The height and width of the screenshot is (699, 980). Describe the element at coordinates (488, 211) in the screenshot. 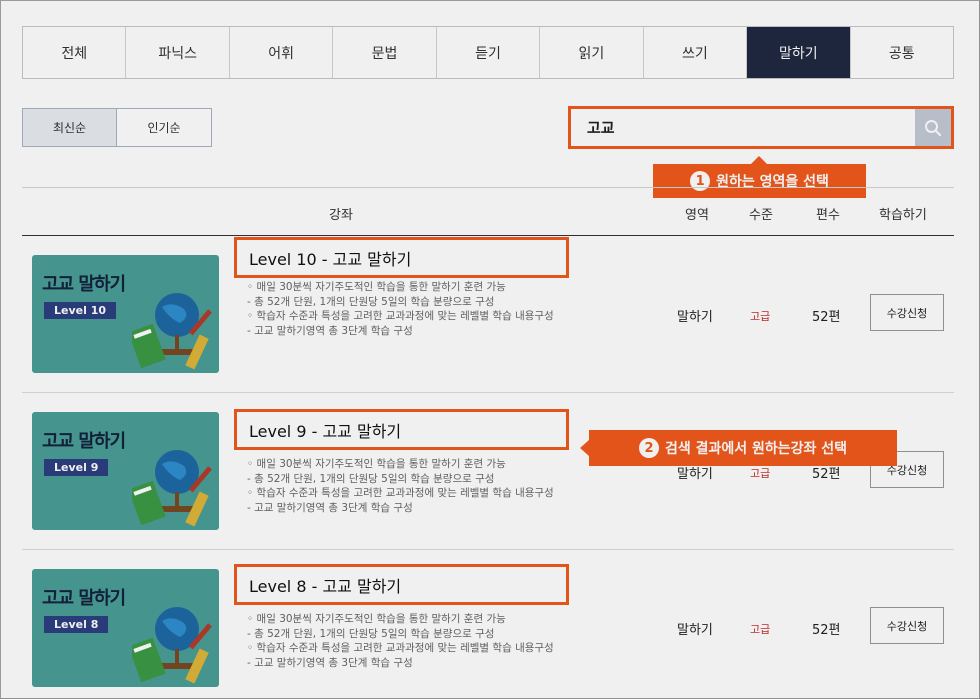

I see `table-header: 강좌 영역 수준 편수 학습하기` at that location.